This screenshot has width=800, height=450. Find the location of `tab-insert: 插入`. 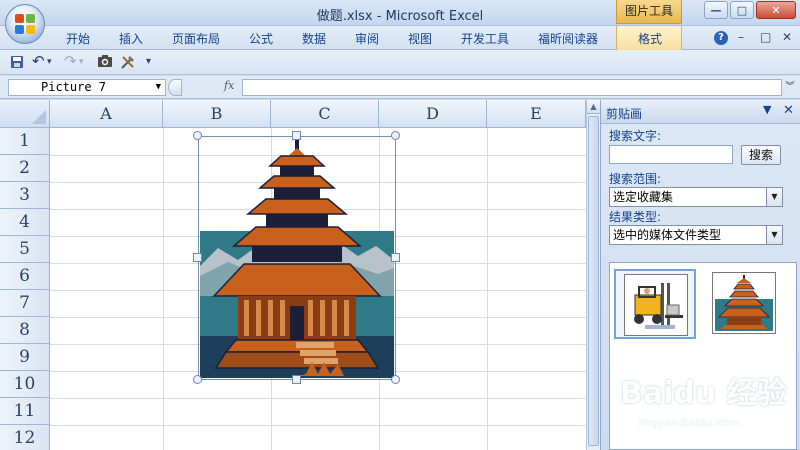

tab-insert: 插入 is located at coordinates (131, 38).